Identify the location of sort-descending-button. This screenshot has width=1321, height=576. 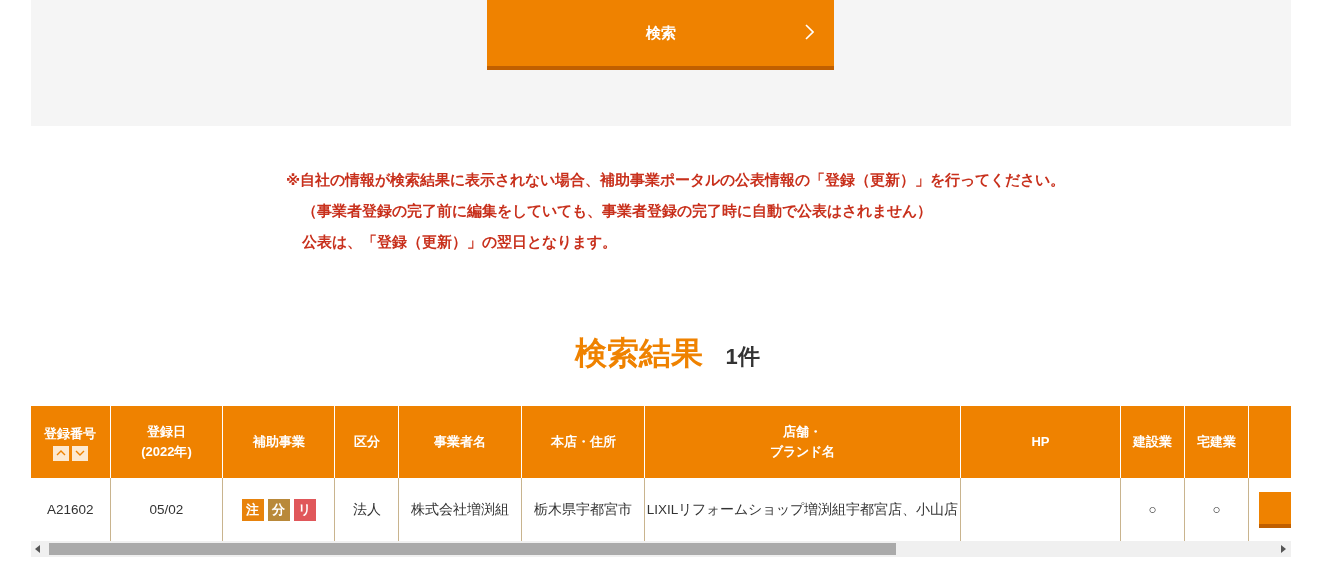
(79, 453).